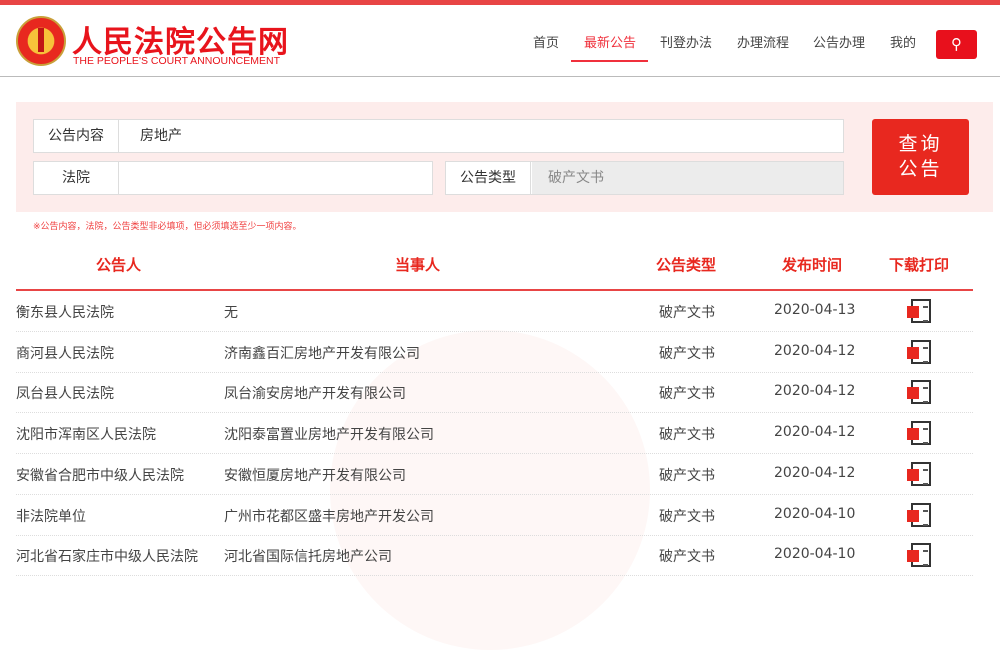  What do you see at coordinates (494, 515) in the screenshot?
I see `table-row: 非法院单位 广州市花都区盛丰房地产开发公司 破产文书 2020-04-10` at bounding box center [494, 515].